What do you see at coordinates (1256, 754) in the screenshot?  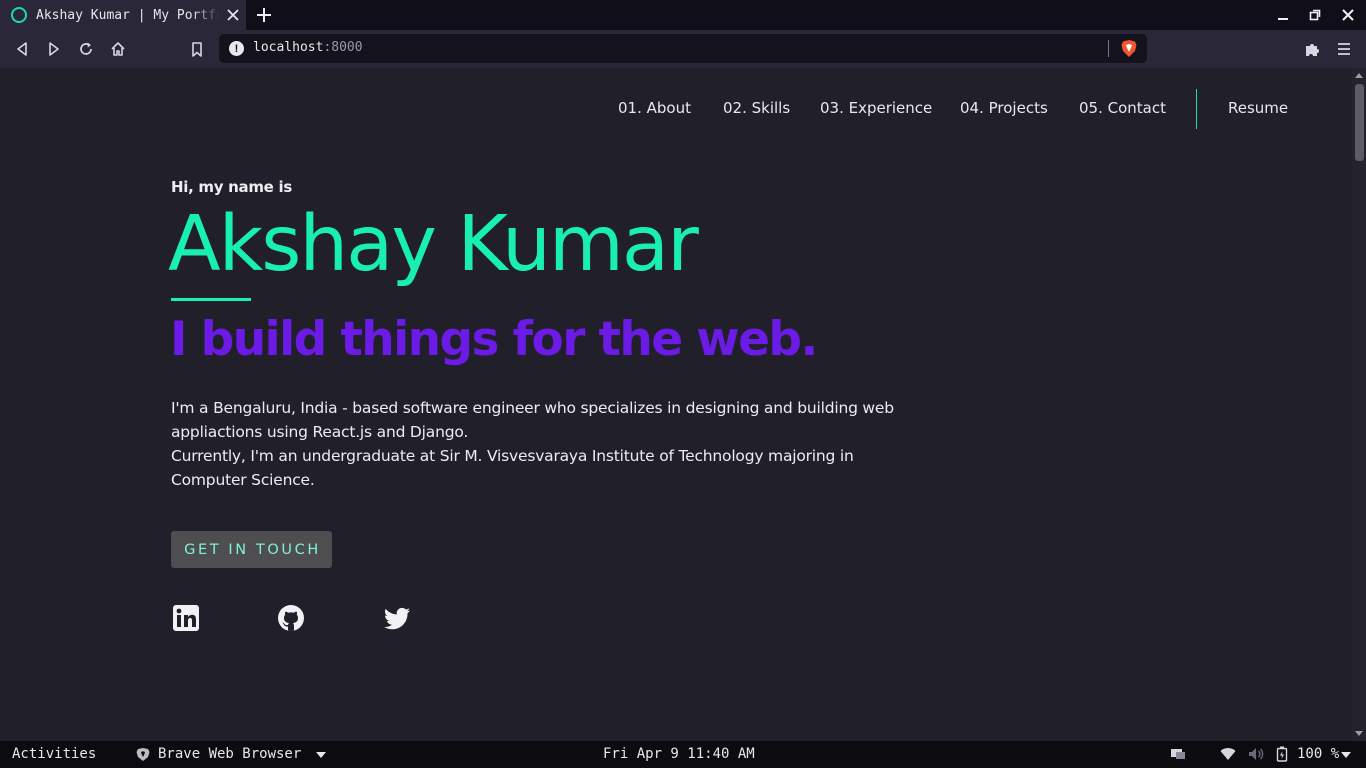 I see `volume-icon` at bounding box center [1256, 754].